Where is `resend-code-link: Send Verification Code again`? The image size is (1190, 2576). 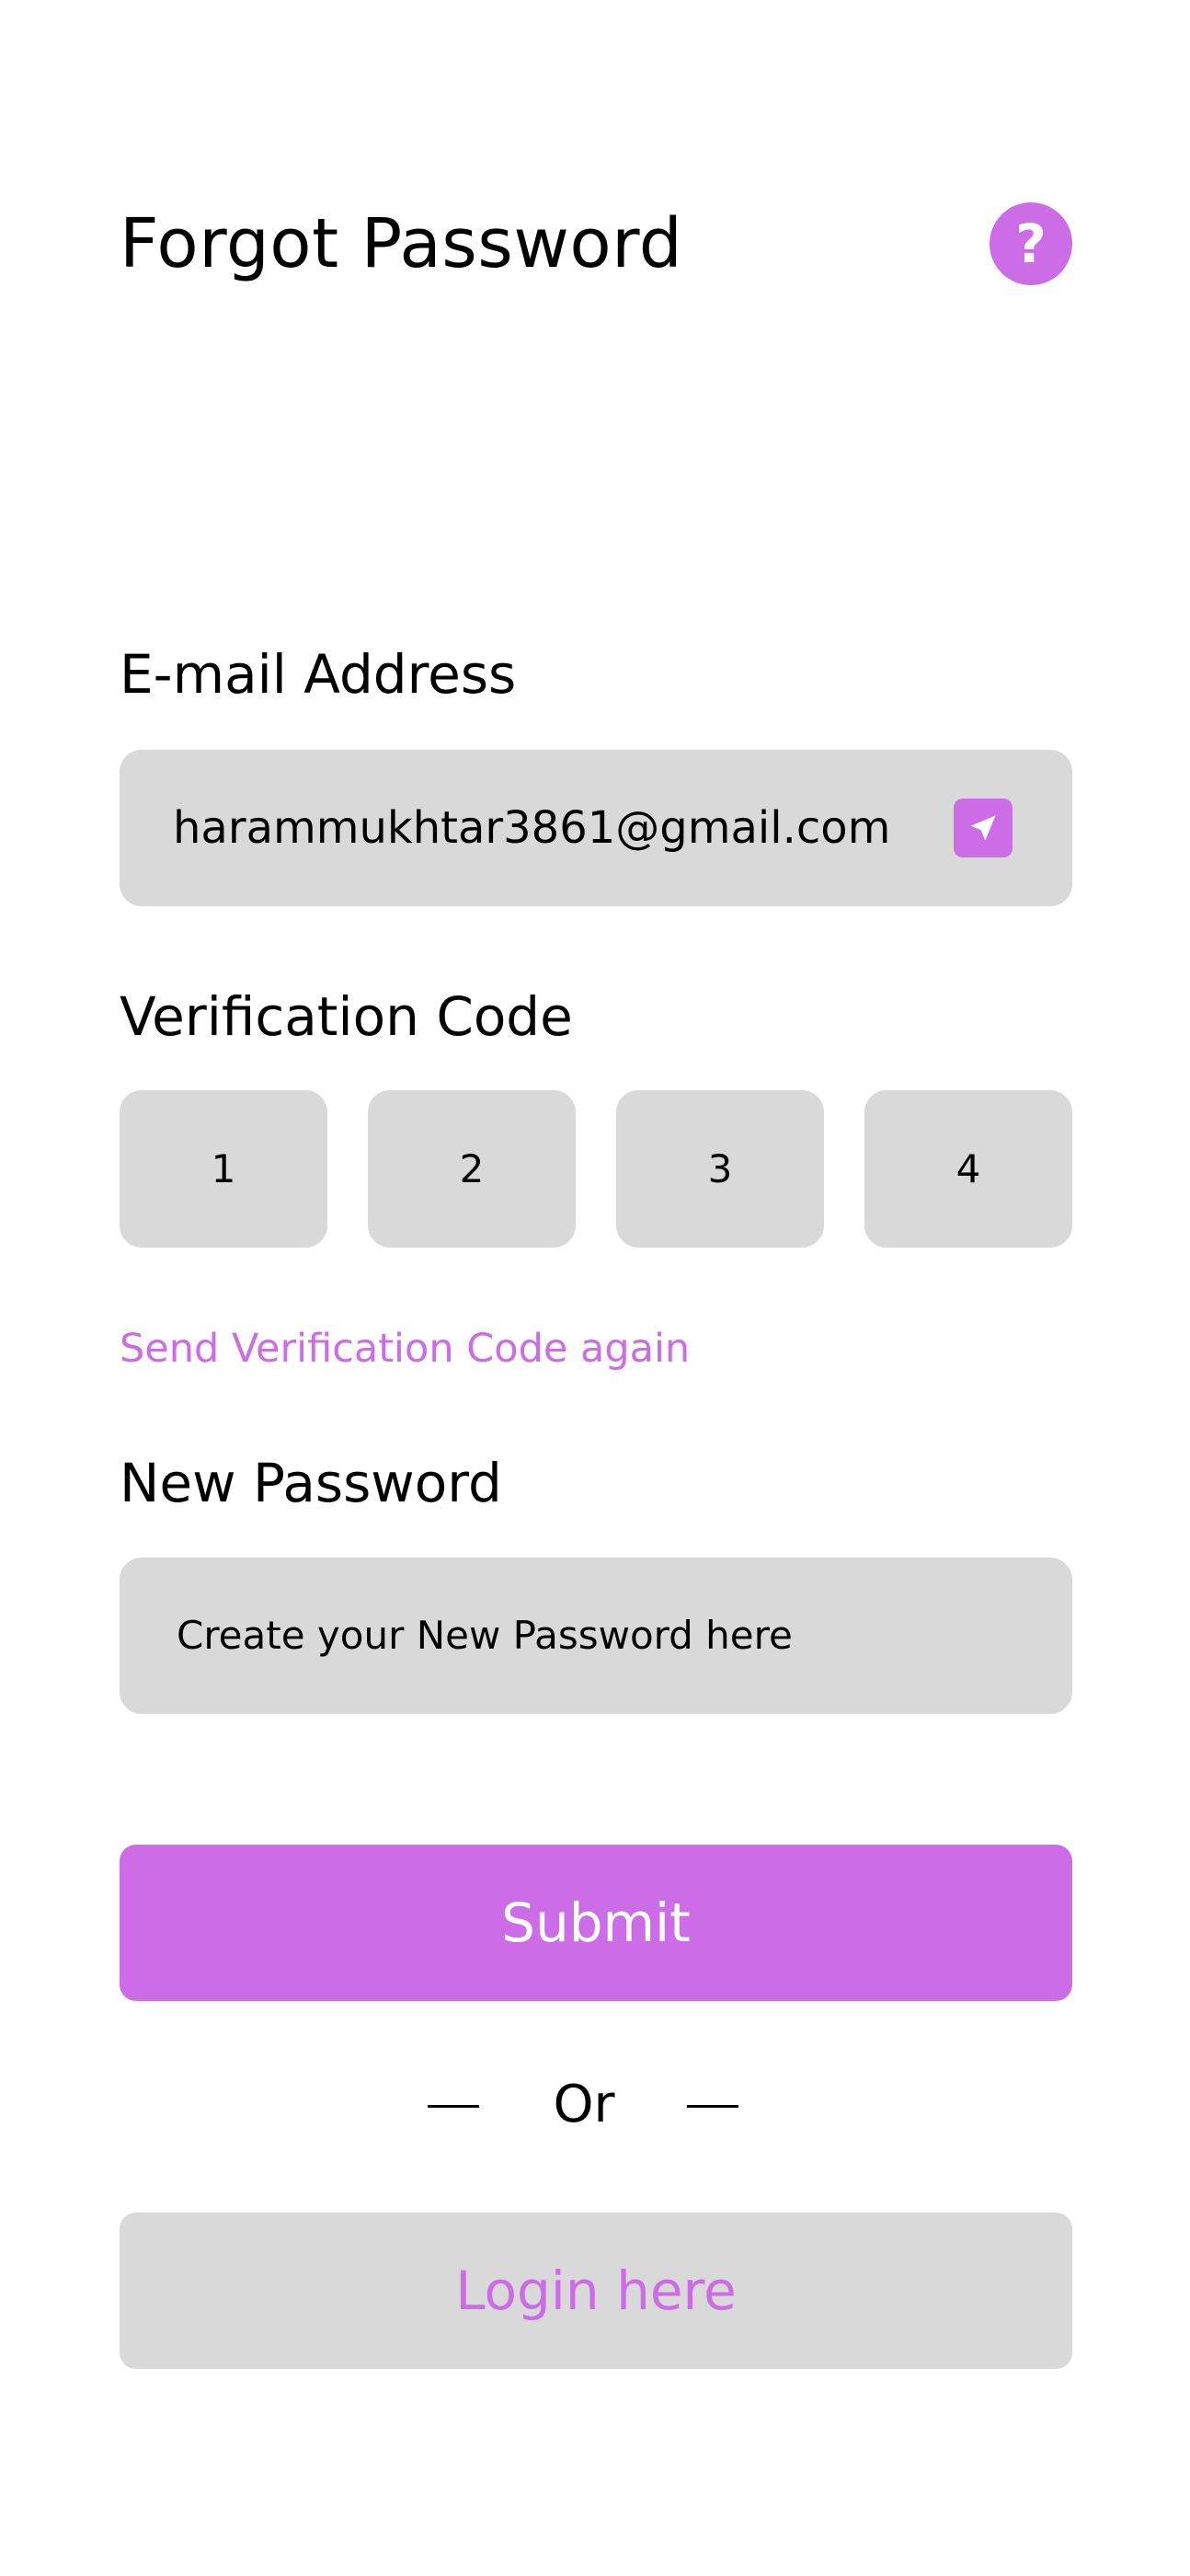
resend-code-link: Send Verification Code again is located at coordinates (405, 1348).